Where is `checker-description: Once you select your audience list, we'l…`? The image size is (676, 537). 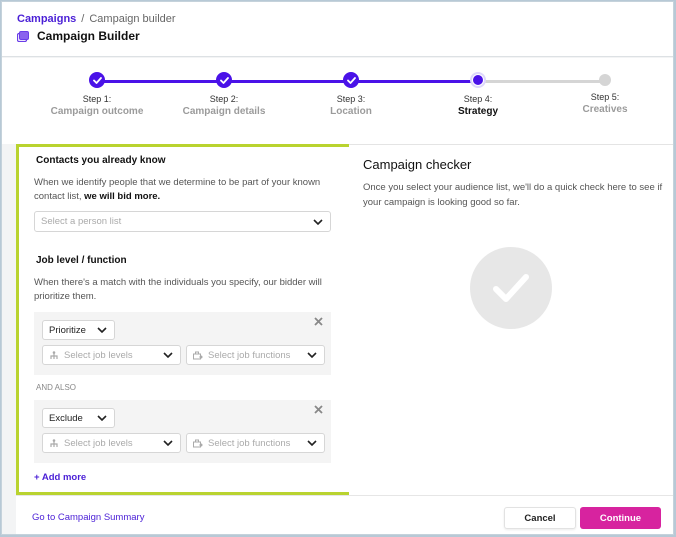
checker-description: Once you select your audience list, we'l… is located at coordinates (513, 195).